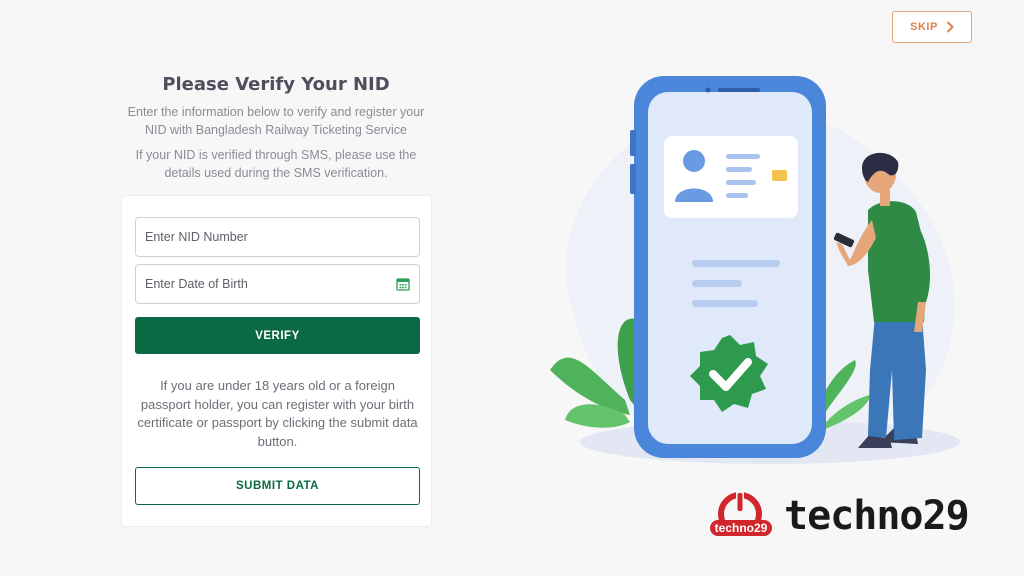 This screenshot has height=576, width=1024. I want to click on verify-button: VERIFY, so click(277, 335).